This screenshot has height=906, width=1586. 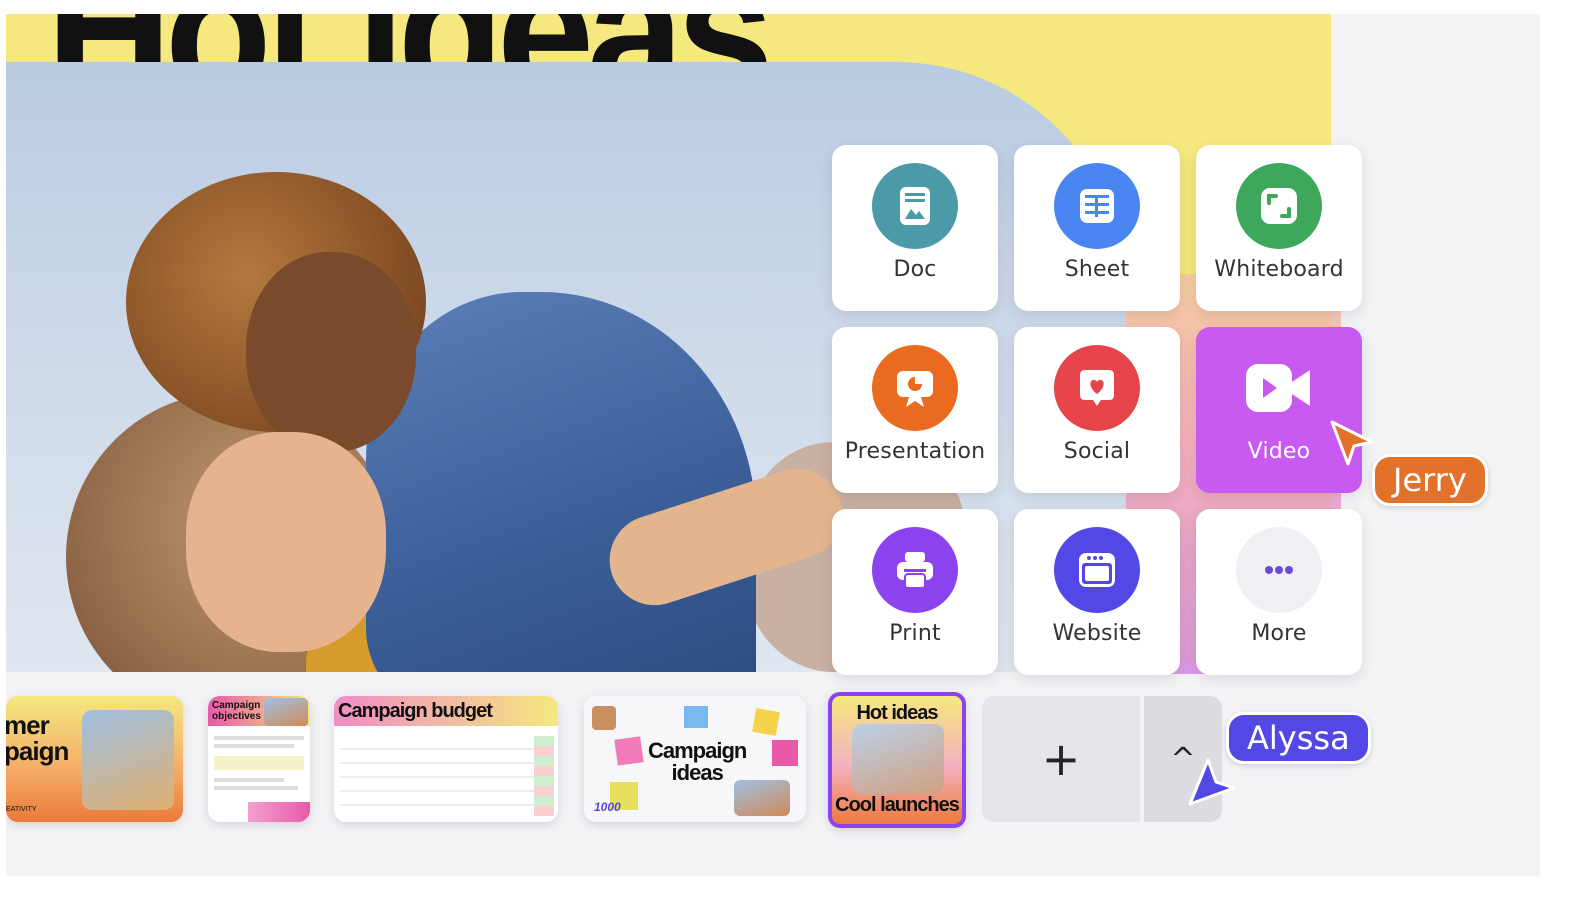 I want to click on create-print-button: Print, so click(x=915, y=592).